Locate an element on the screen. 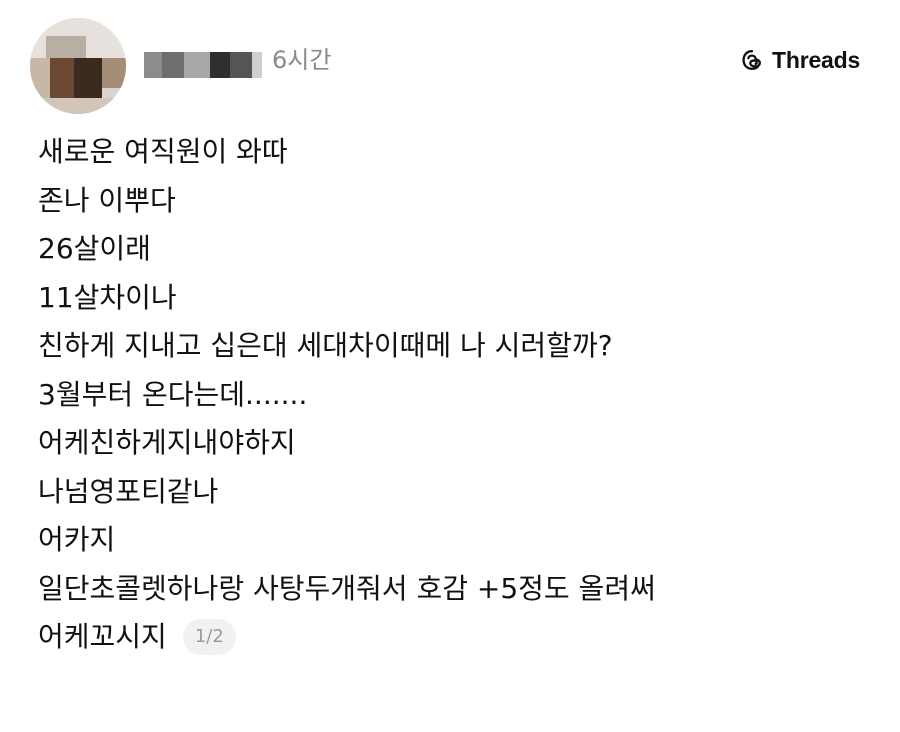  post-line: 11살차이나 is located at coordinates (107, 297).